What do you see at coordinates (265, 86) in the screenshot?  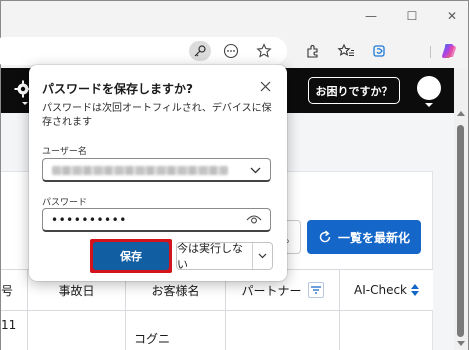 I see `close-icon` at bounding box center [265, 86].